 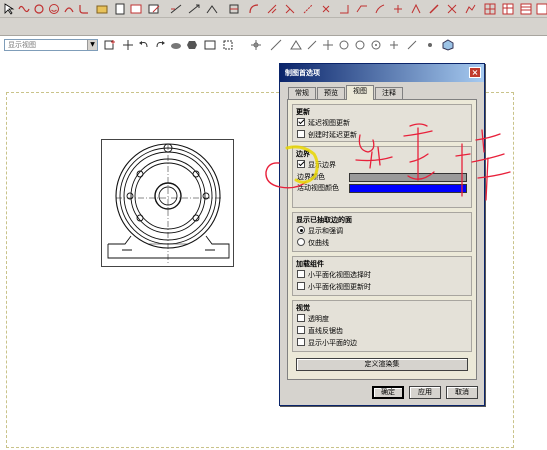 What do you see at coordinates (286, 175) in the screenshot?
I see `red-circle-mark` at bounding box center [286, 175].